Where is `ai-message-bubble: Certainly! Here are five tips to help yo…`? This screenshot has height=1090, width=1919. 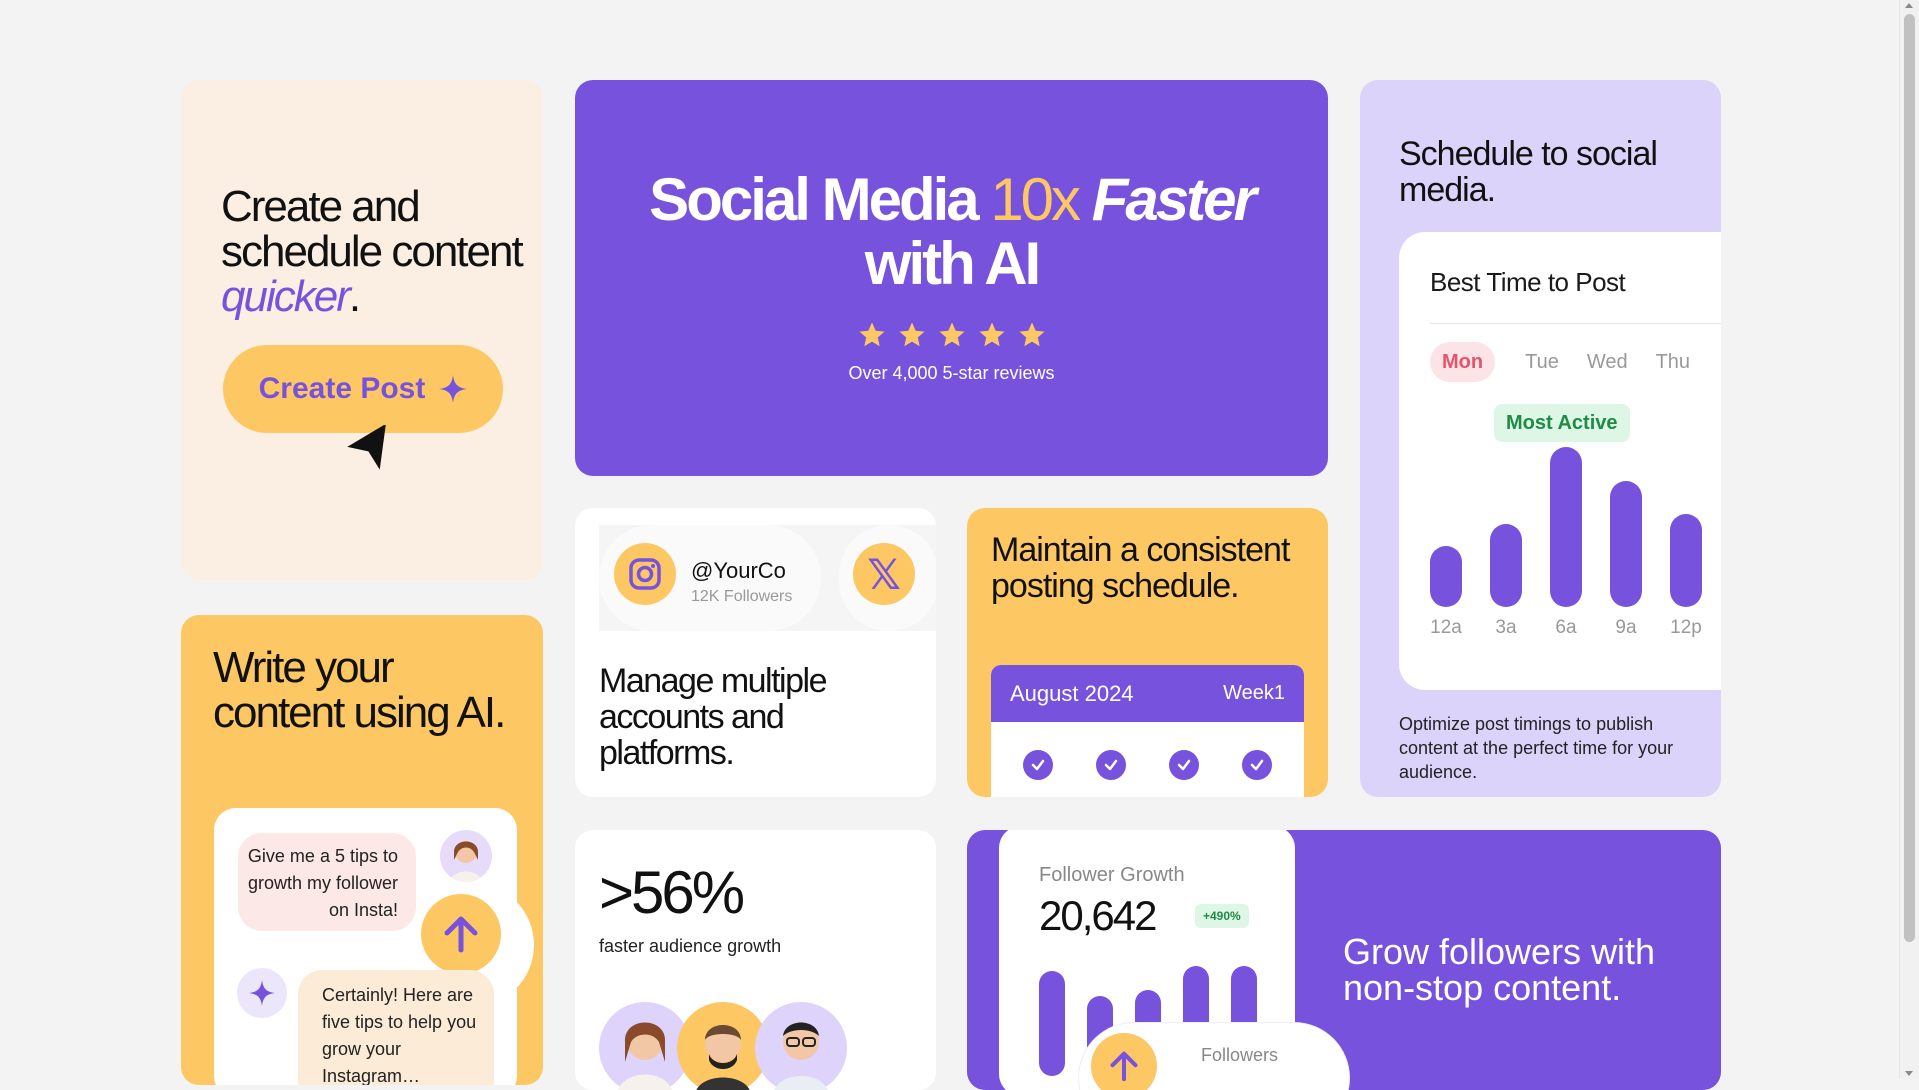 ai-message-bubble: Certainly! Here are five tips to help yo… is located at coordinates (396, 1027).